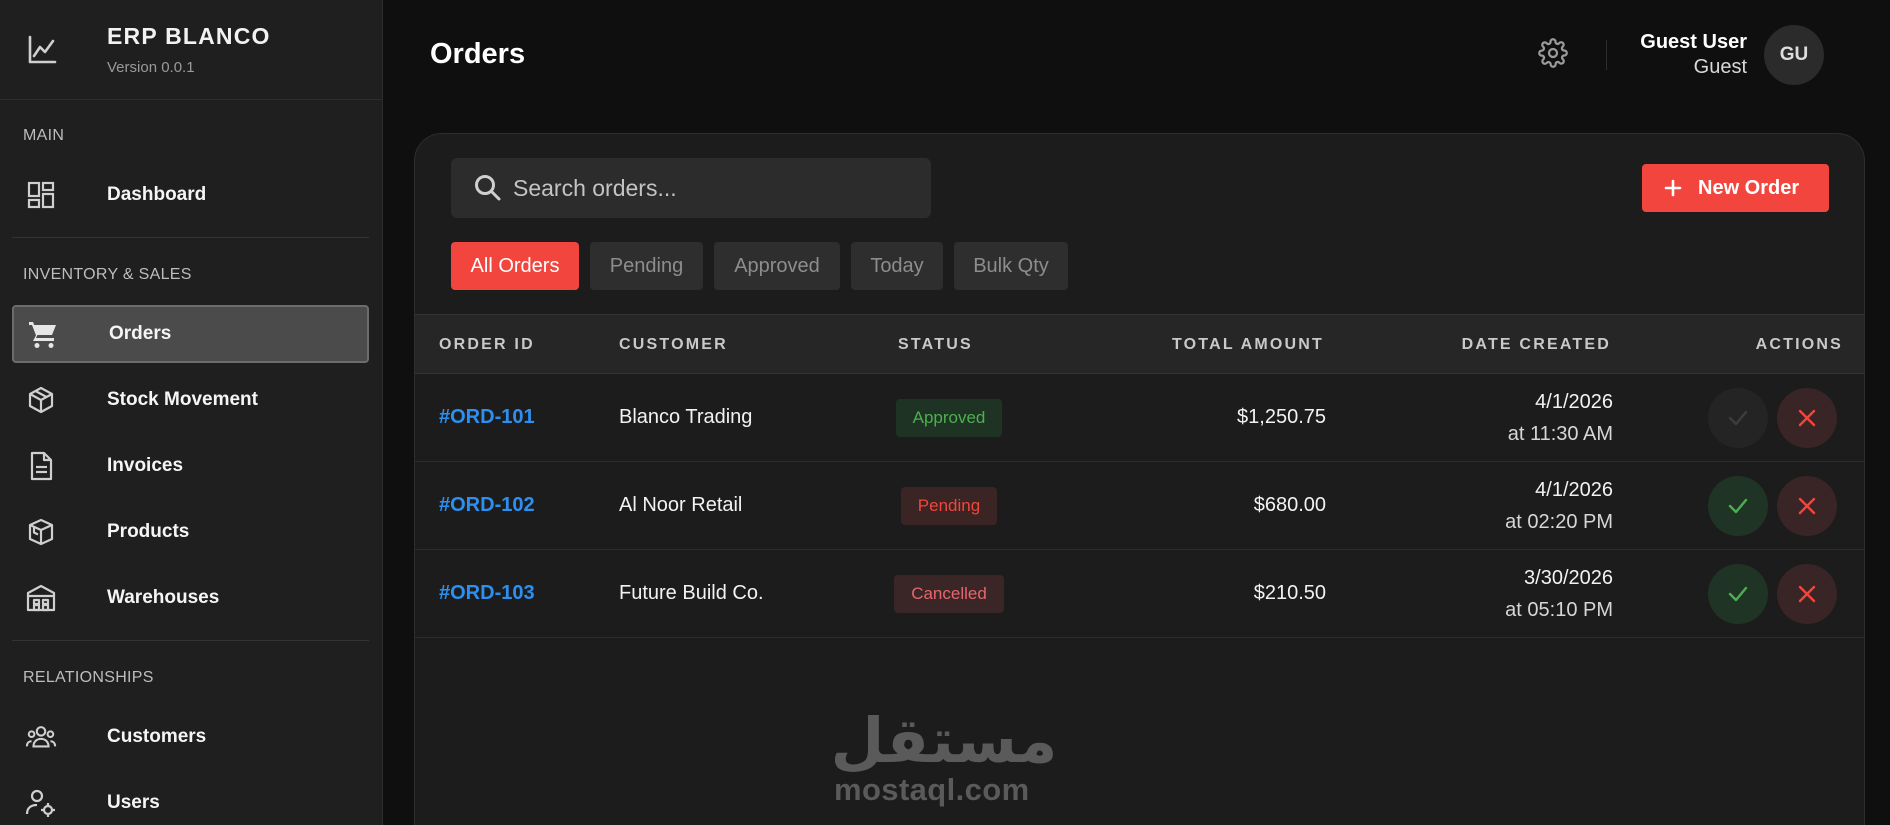 This screenshot has height=825, width=1890. Describe the element at coordinates (1536, 345) in the screenshot. I see `column-header-date-created: DATE CREATED` at that location.